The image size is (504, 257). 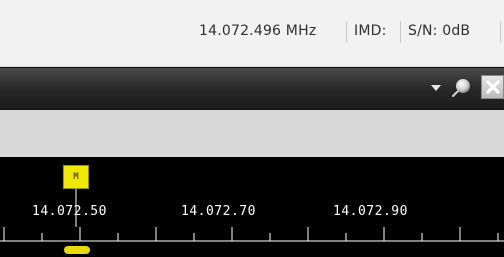 What do you see at coordinates (436, 88) in the screenshot?
I see `dropdown-arrow-icon` at bounding box center [436, 88].